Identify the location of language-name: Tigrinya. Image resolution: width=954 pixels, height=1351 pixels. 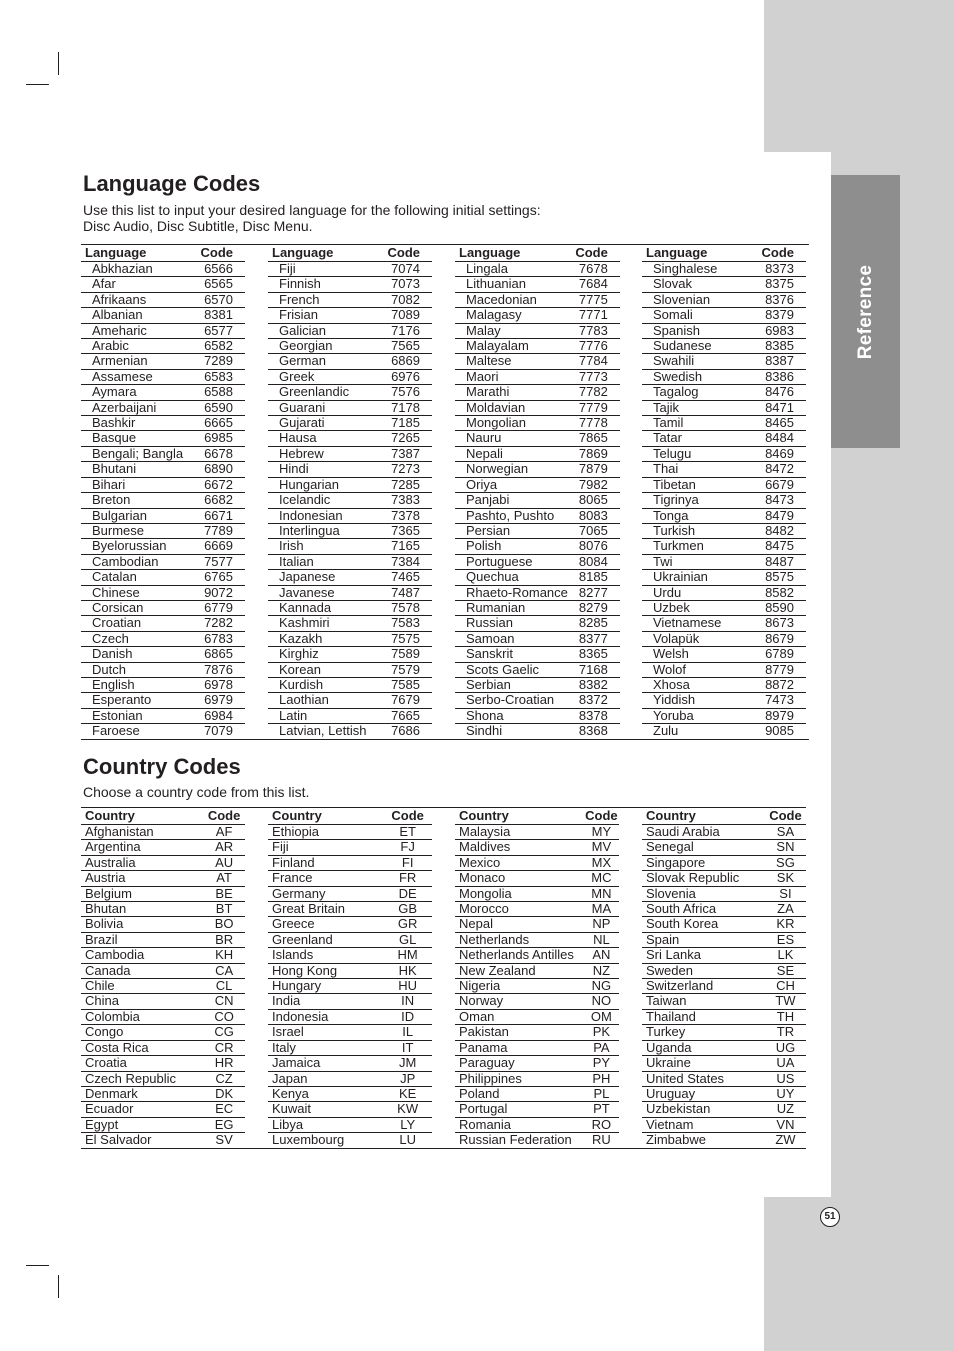
(692, 500).